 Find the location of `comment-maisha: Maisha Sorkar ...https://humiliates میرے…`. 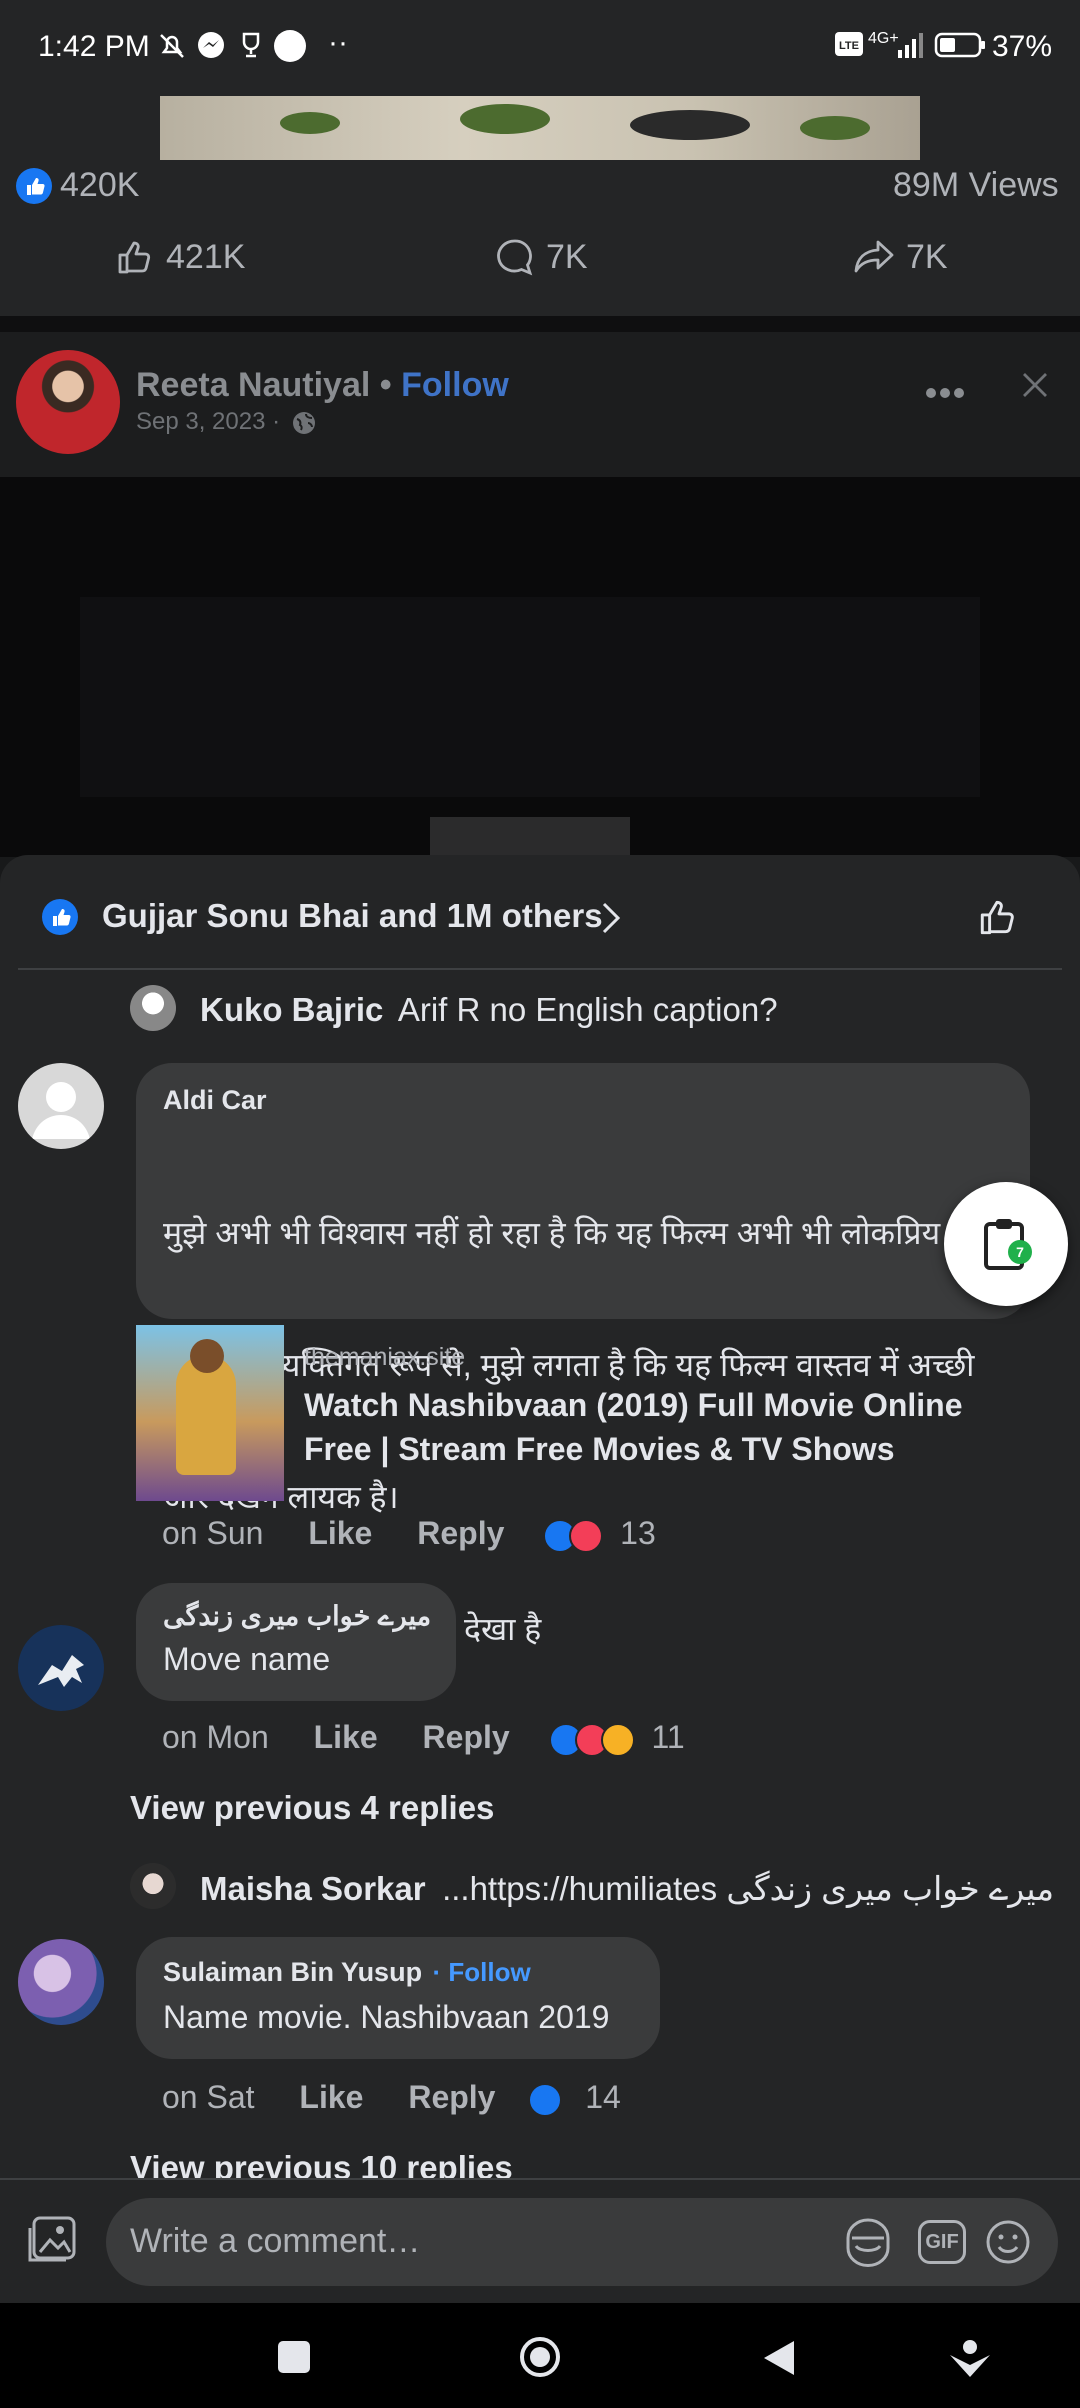

comment-maisha: Maisha Sorkar ...https://humiliates میرے… is located at coordinates (635, 1888).